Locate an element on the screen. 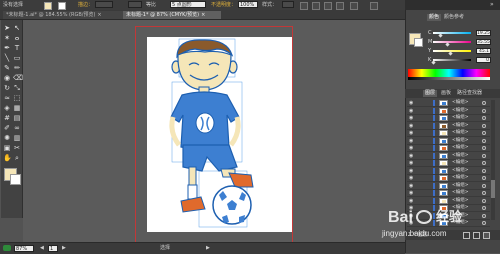 The width and height of the screenshot is (500, 254). tab-artboards: 画板 is located at coordinates (446, 93).